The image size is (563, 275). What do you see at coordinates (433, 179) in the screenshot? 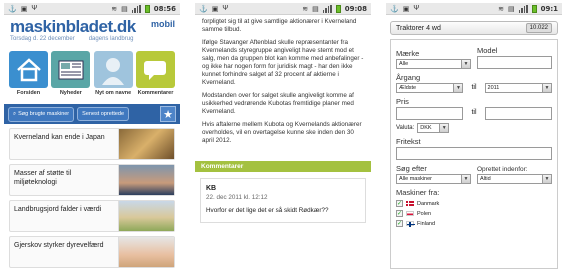
I see `search-after-select: Alle maskiner ▼` at bounding box center [433, 179].